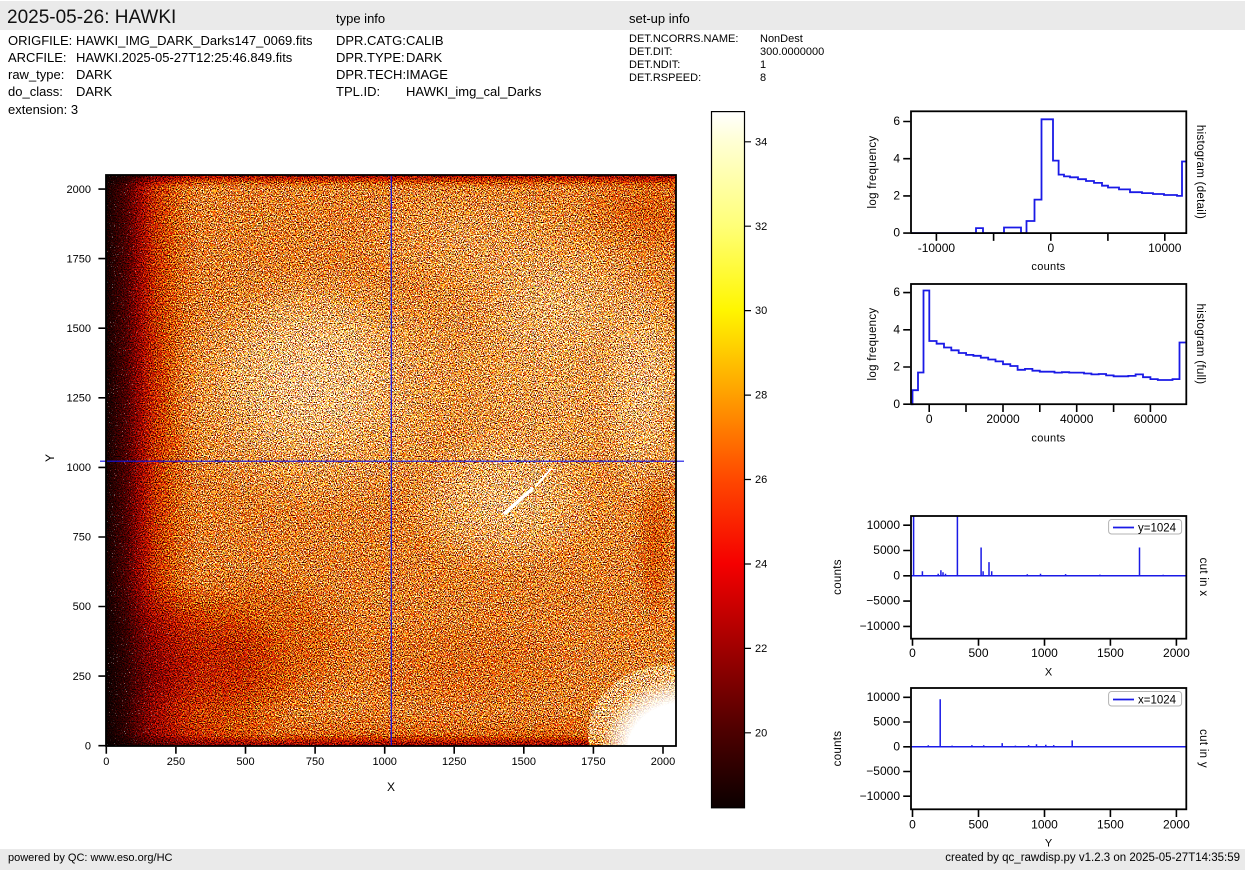 The width and height of the screenshot is (1245, 870). I want to click on svg-text: histogram (detail), so click(1200, 172).